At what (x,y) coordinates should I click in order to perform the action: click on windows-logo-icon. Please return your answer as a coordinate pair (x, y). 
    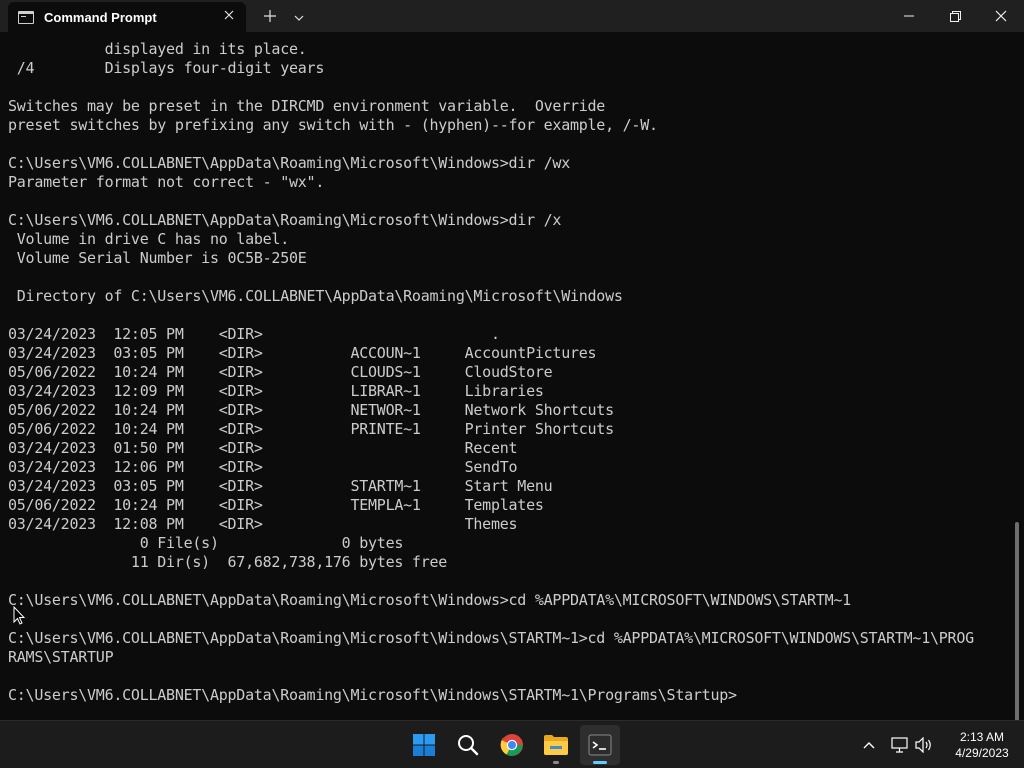
    Looking at the image, I should click on (424, 745).